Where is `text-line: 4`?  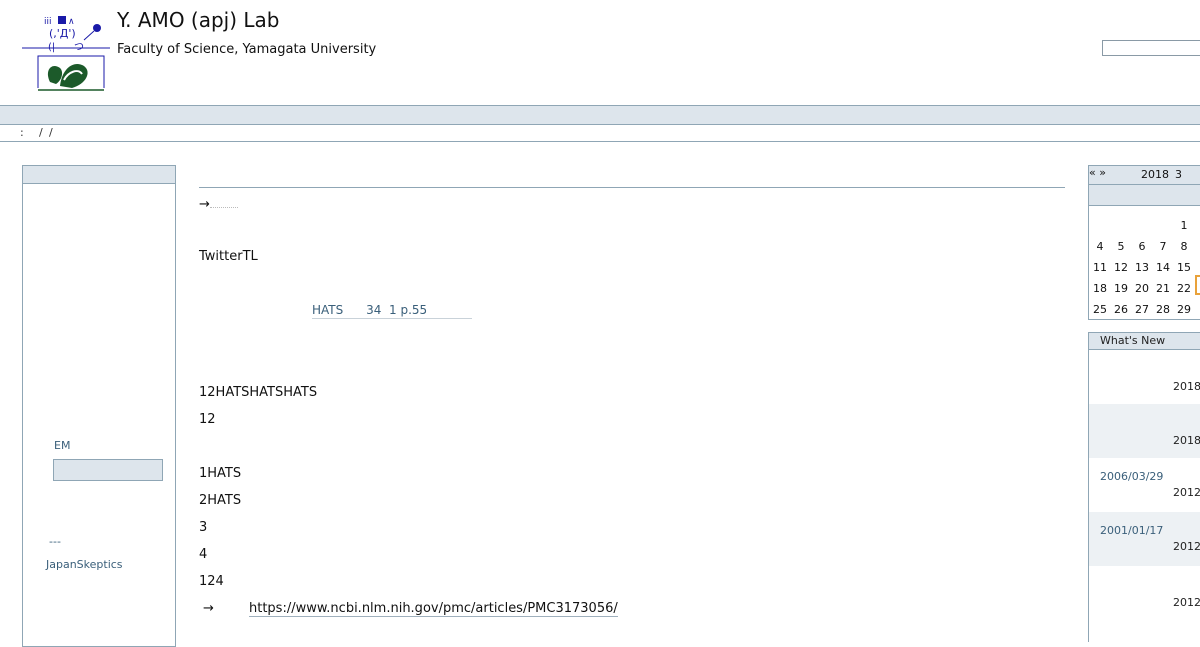
text-line: 4 is located at coordinates (203, 554).